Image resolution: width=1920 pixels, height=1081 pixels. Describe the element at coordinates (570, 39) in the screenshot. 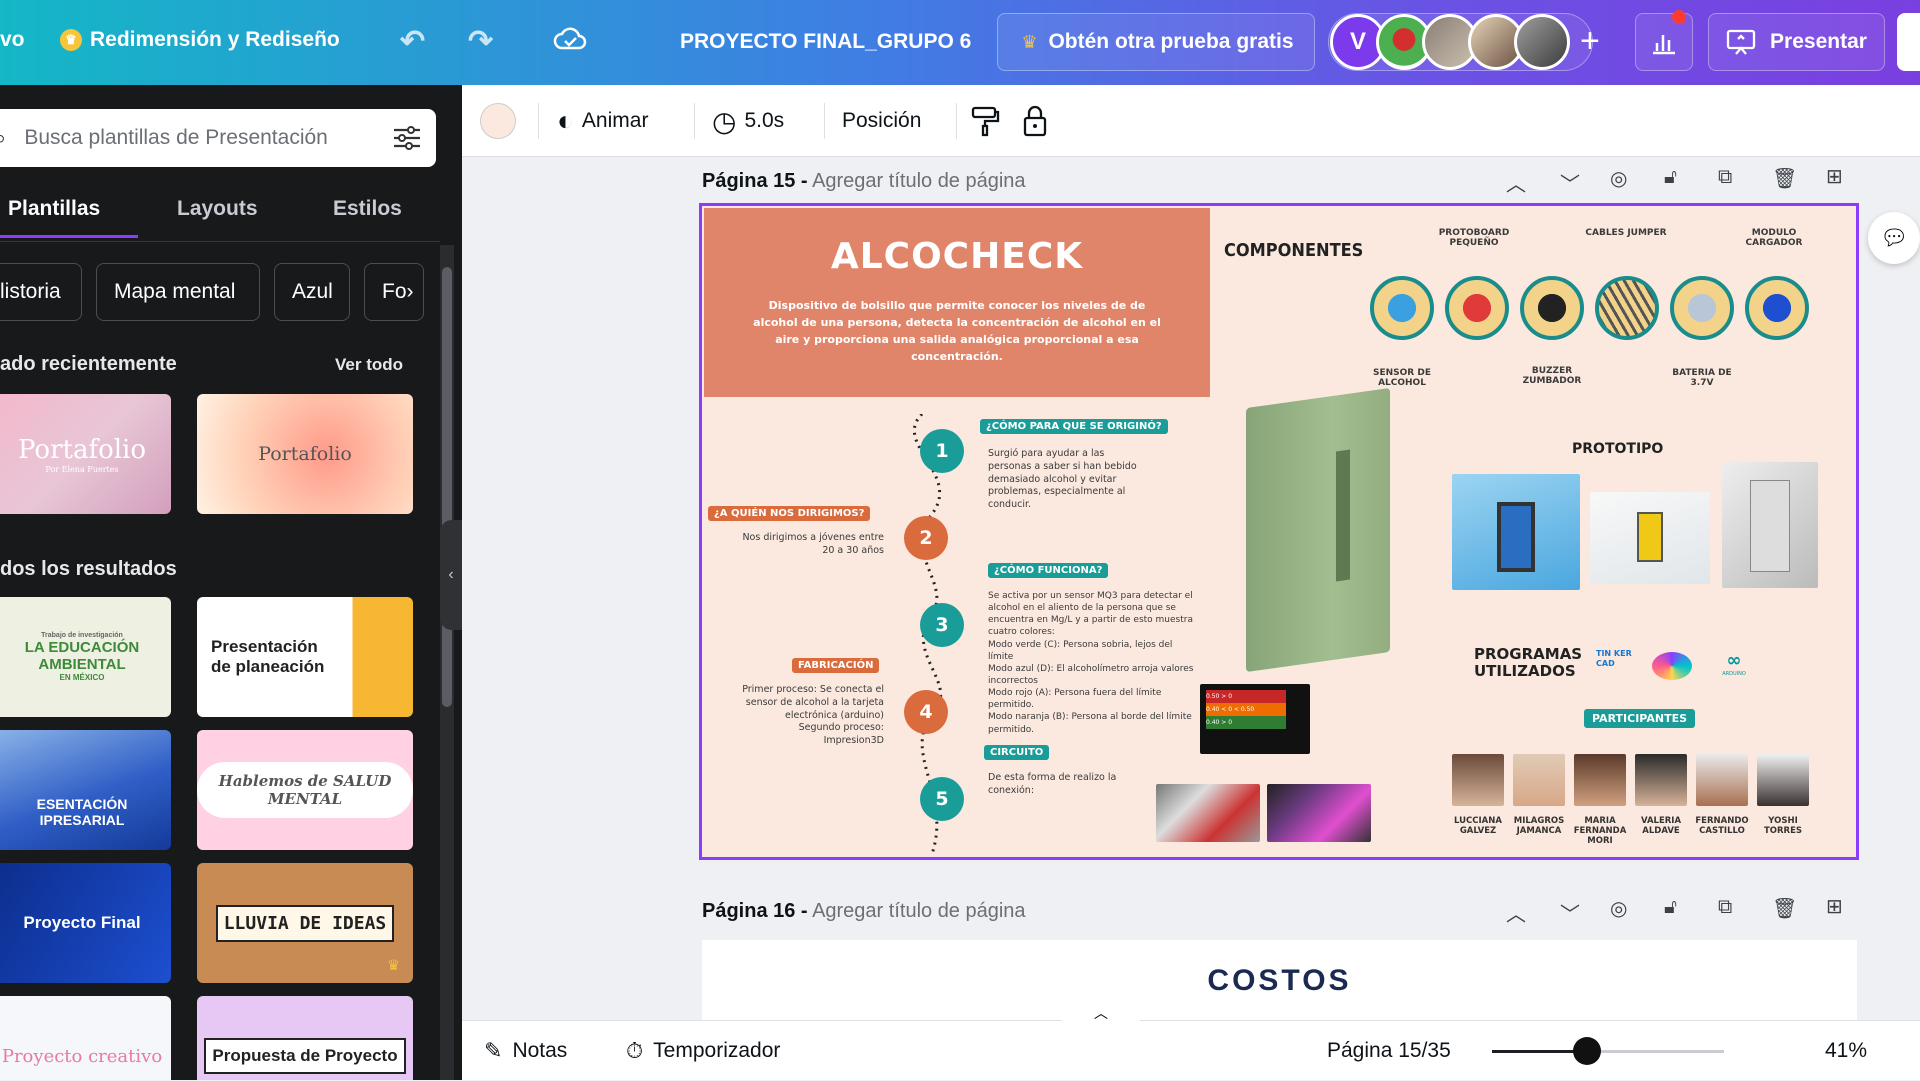

I see `cloud-saved-icon` at that location.